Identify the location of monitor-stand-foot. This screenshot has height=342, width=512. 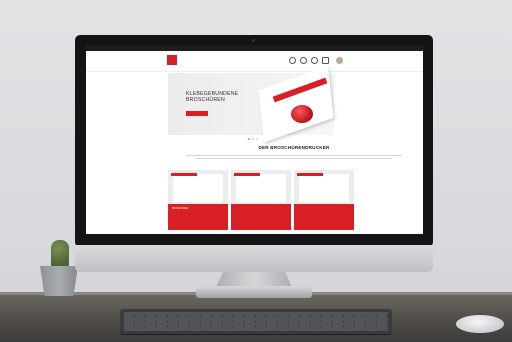
(254, 292).